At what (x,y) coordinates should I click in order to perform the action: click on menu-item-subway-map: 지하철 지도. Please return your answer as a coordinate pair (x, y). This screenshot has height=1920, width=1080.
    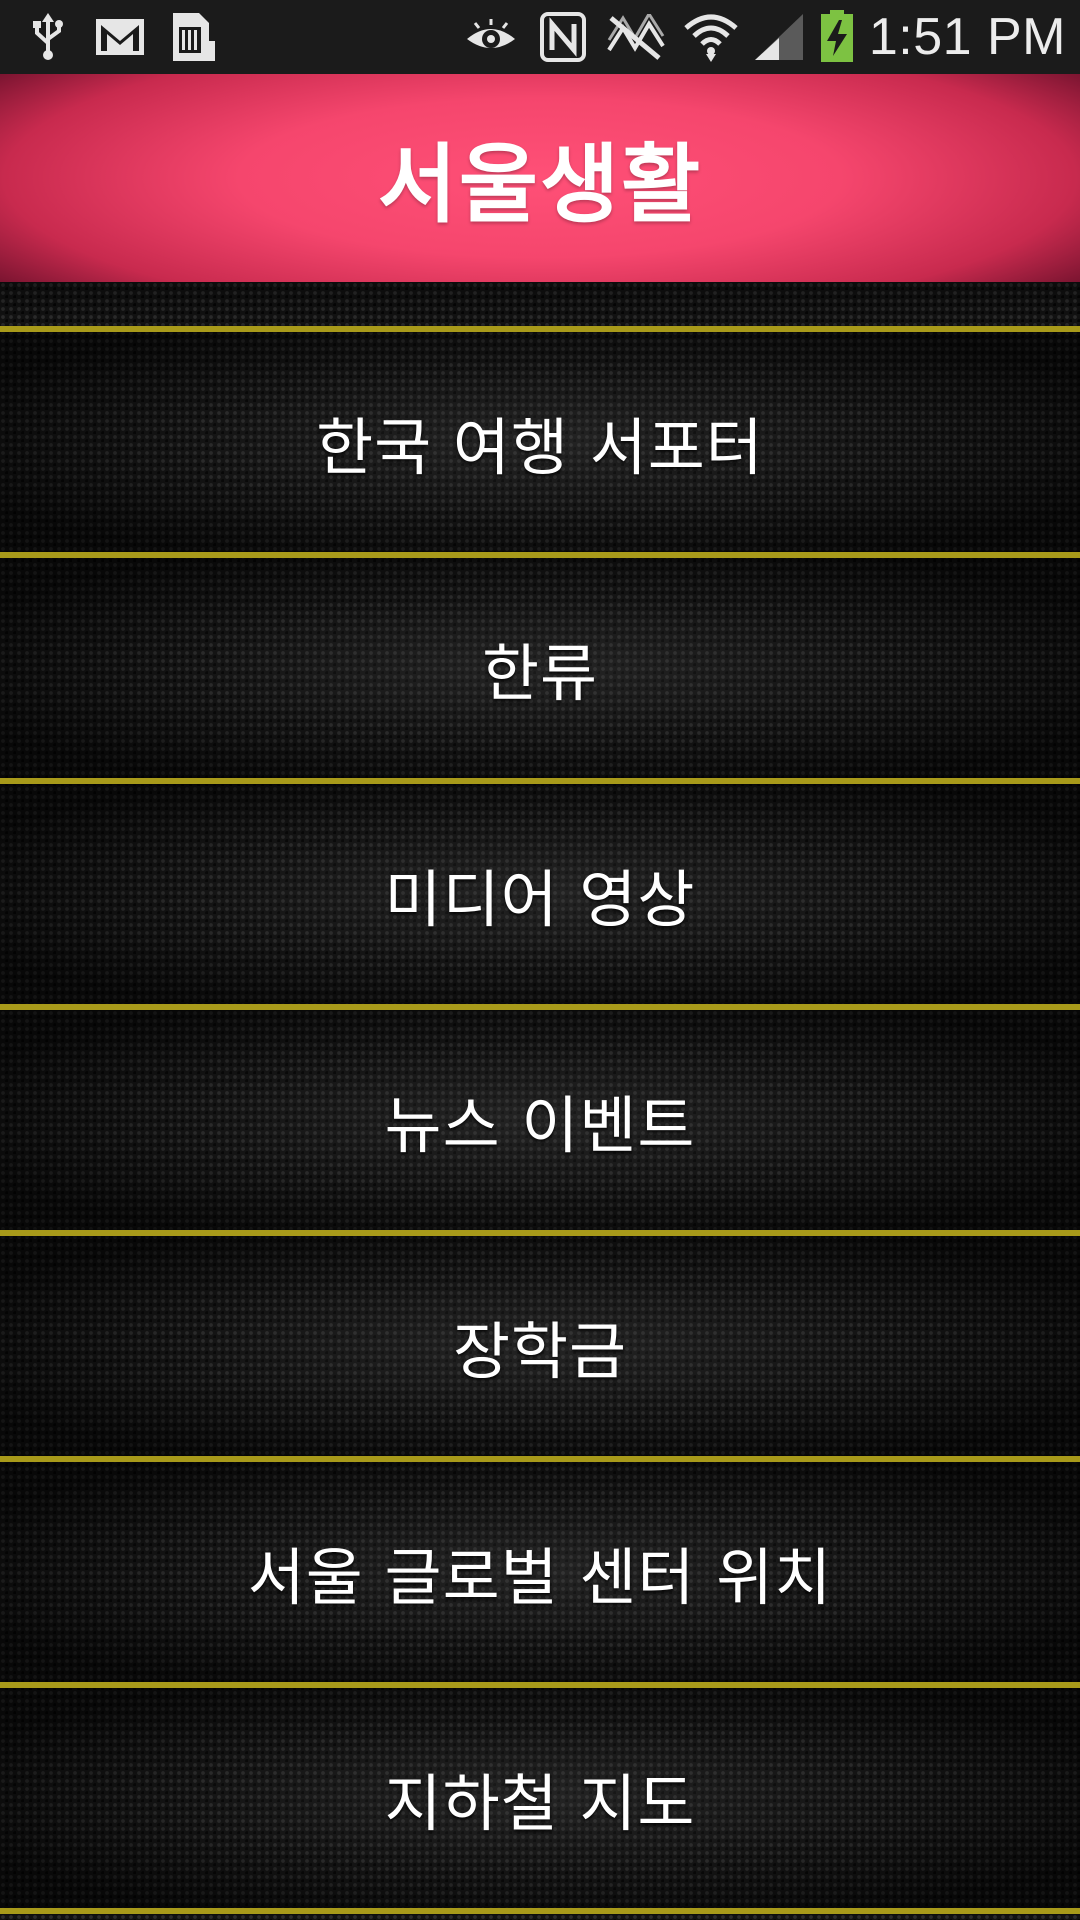
    Looking at the image, I should click on (540, 1798).